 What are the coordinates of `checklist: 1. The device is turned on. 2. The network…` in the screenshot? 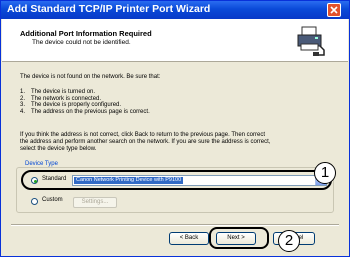 It's located at (85, 102).